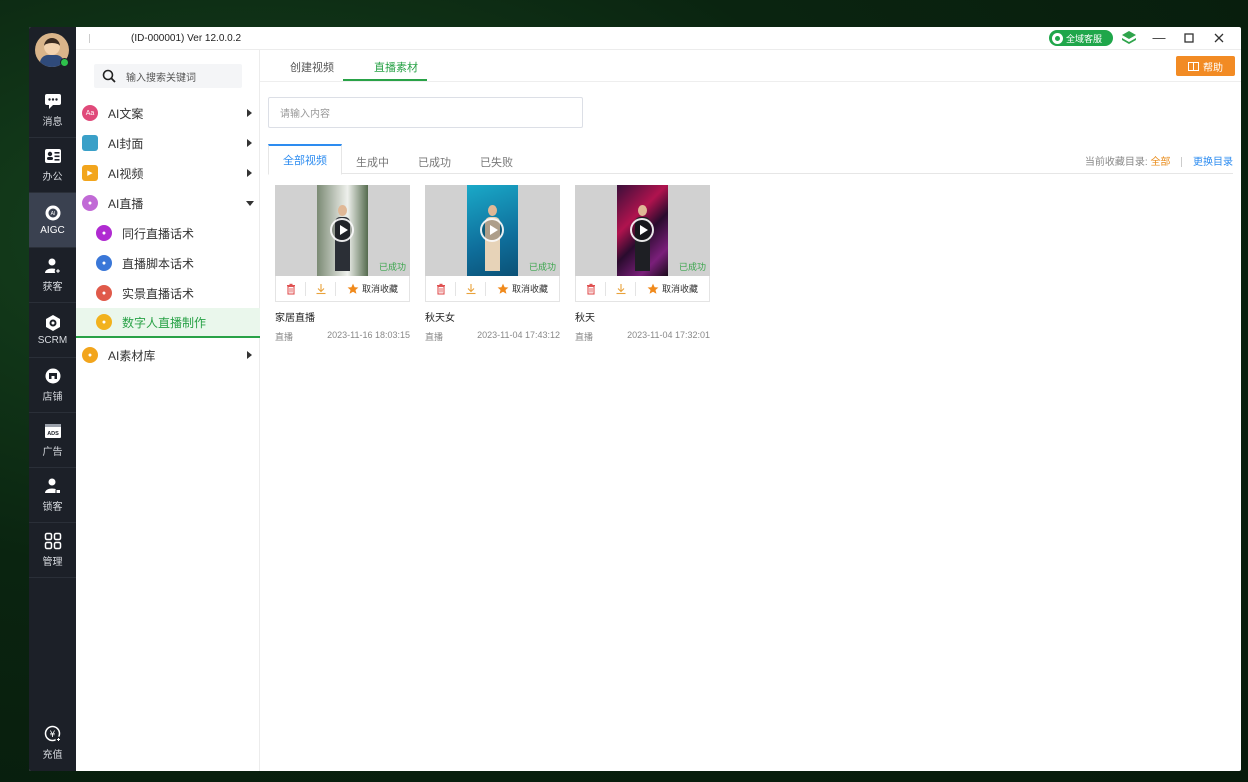  What do you see at coordinates (496, 162) in the screenshot?
I see `tab-failed: 已失败` at bounding box center [496, 162].